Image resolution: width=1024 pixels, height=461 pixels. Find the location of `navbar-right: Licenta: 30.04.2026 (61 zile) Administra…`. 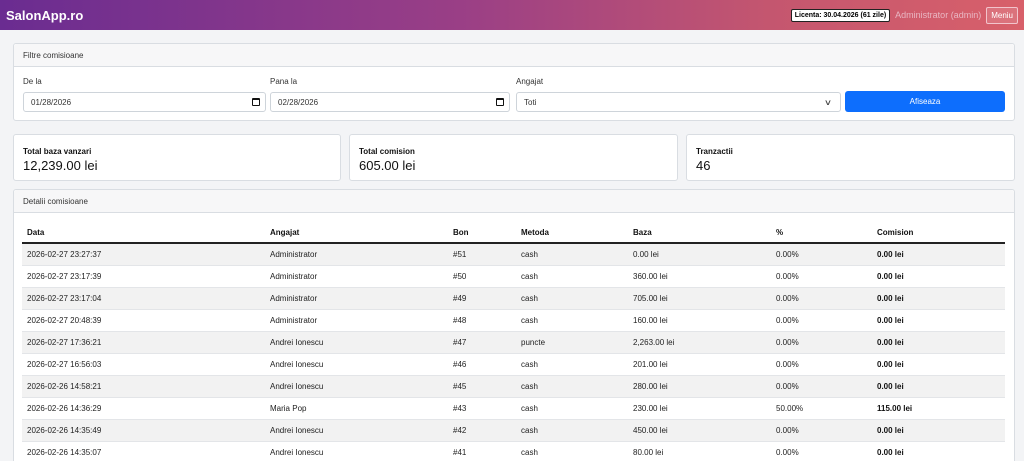

navbar-right: Licenta: 30.04.2026 (61 zile) Administra… is located at coordinates (904, 15).